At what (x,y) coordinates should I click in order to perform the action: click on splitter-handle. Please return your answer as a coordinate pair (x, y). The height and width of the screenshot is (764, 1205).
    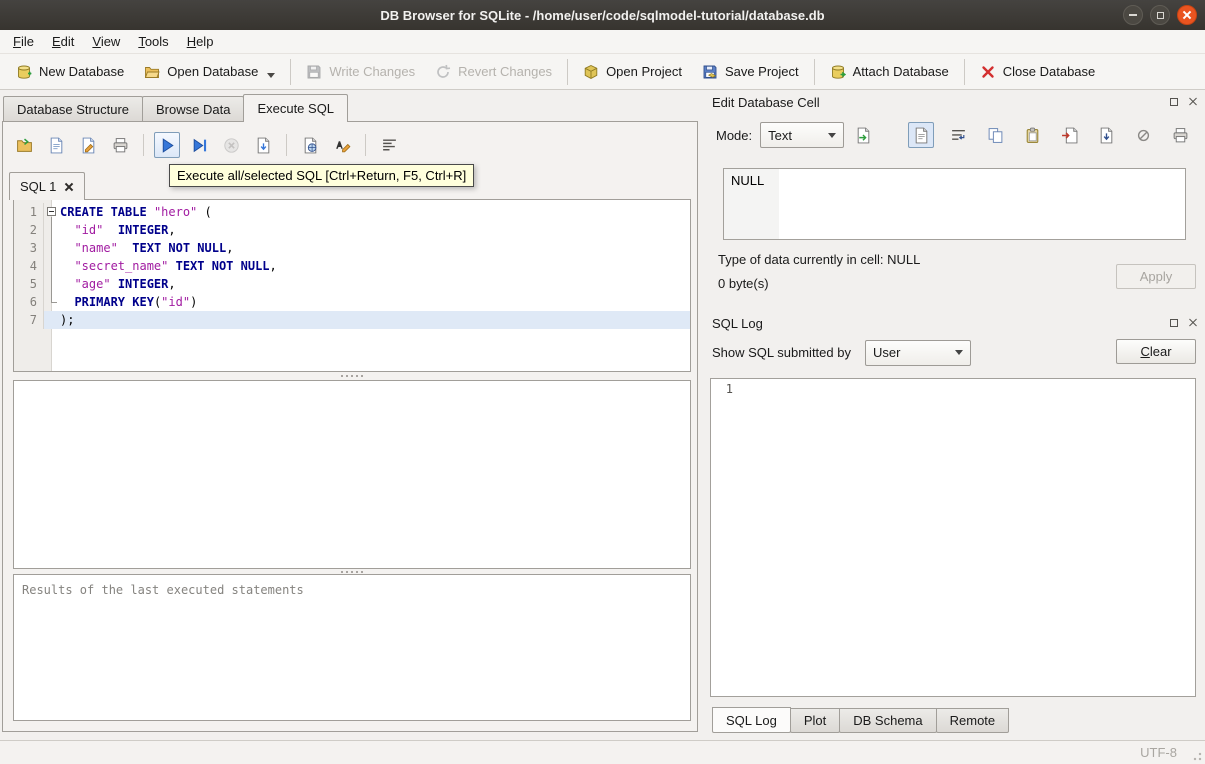
    Looking at the image, I should click on (352, 376).